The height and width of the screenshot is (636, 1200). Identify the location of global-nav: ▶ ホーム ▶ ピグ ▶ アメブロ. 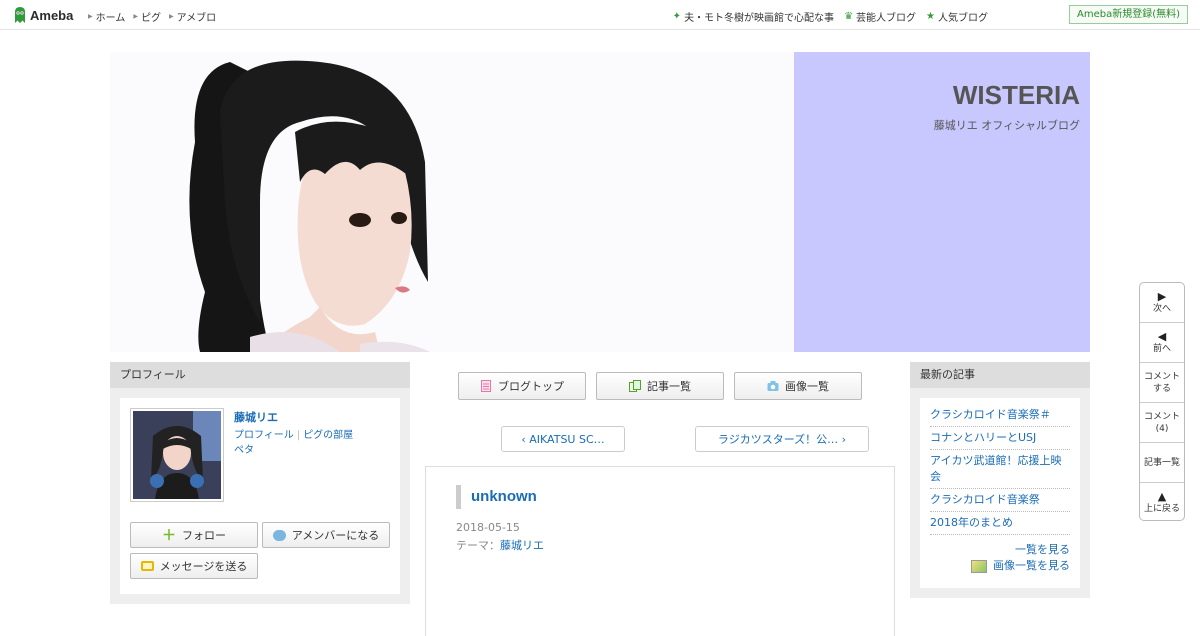
(152, 16).